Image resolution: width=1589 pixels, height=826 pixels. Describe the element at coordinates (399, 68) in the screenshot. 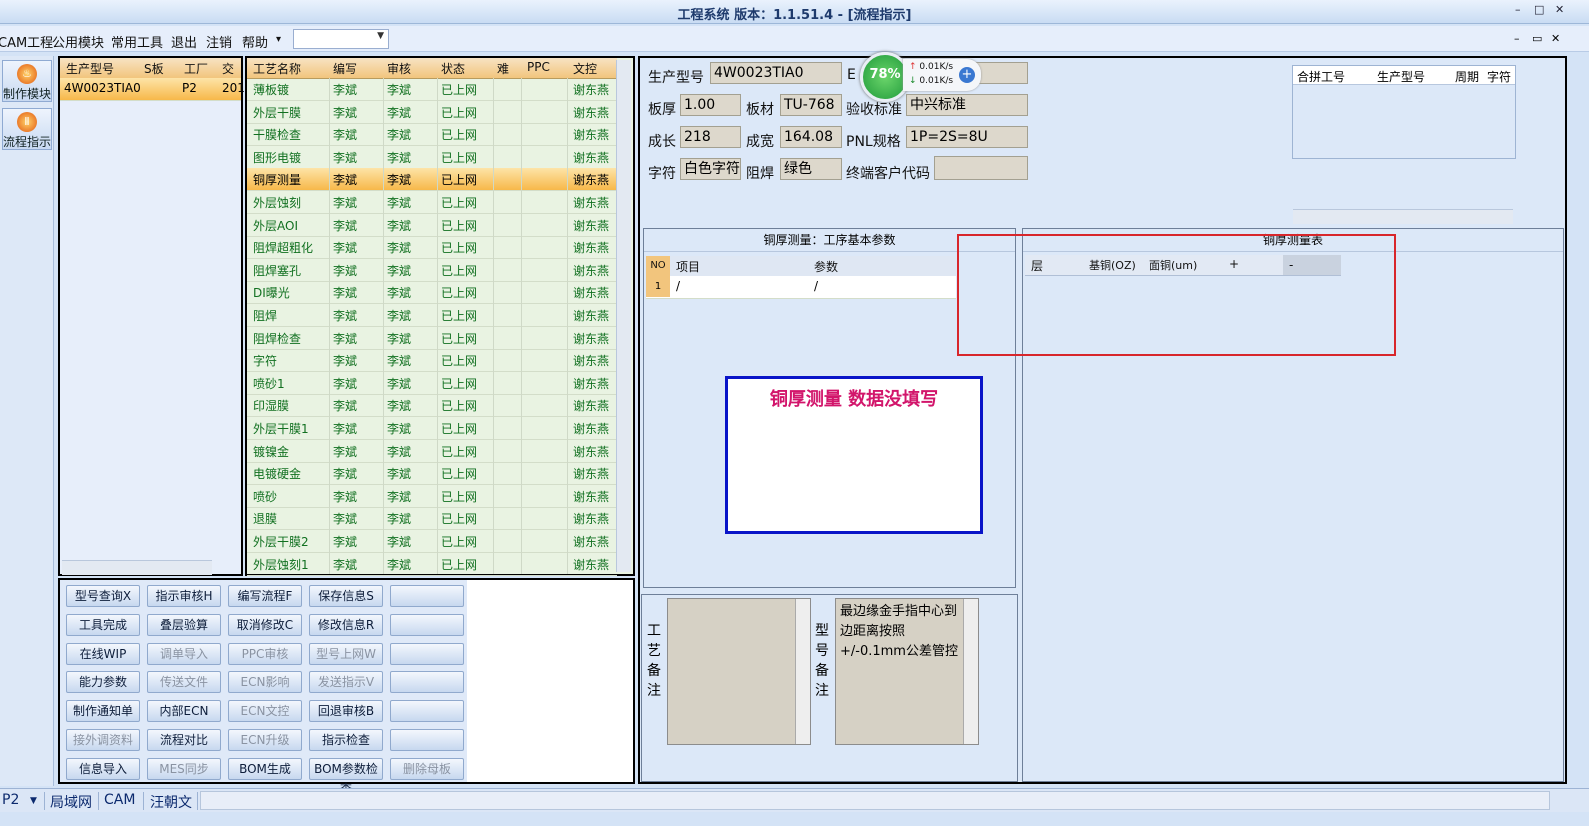

I see `col-reviewer: 审核` at that location.